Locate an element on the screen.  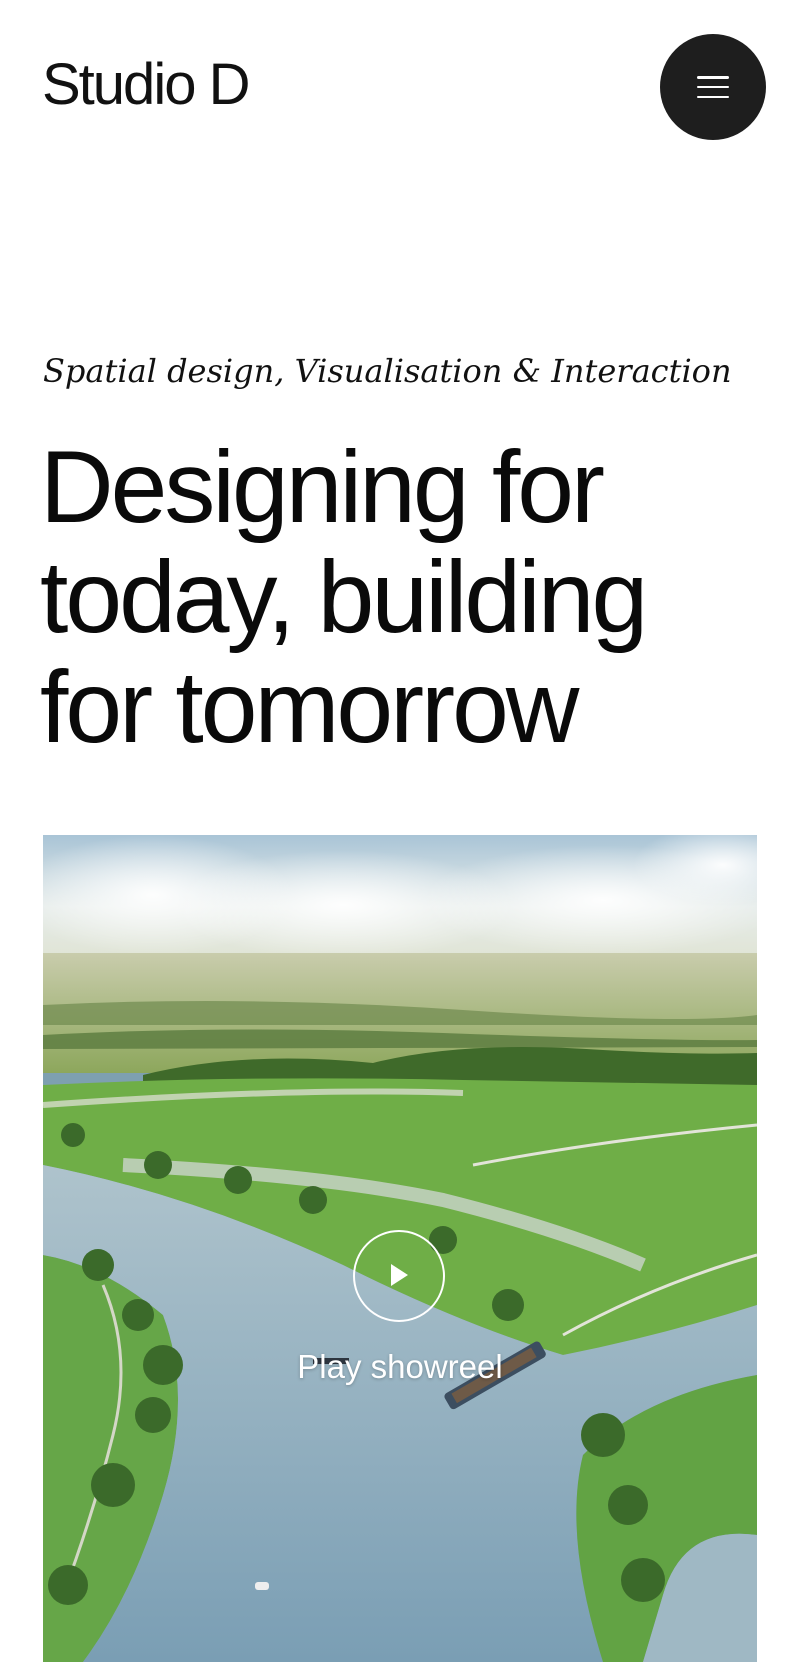
headline-line-2: today, building is located at coordinates (344, 597).